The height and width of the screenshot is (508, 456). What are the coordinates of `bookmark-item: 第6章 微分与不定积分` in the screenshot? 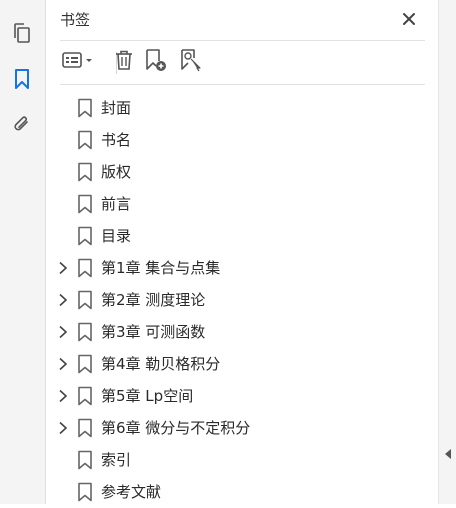 It's located at (242, 428).